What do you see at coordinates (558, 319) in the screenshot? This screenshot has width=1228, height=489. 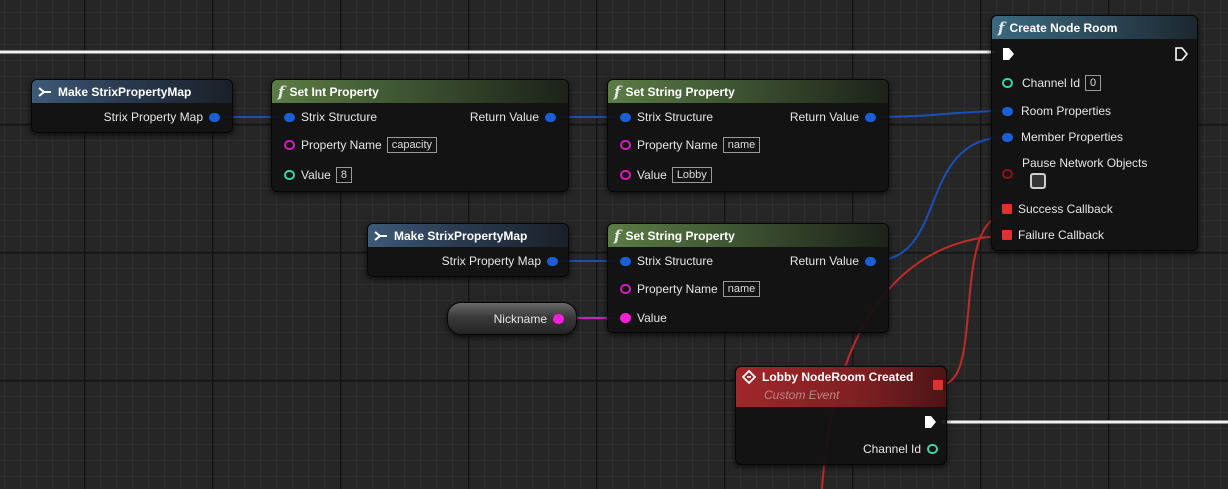 I see `string-output-pin` at bounding box center [558, 319].